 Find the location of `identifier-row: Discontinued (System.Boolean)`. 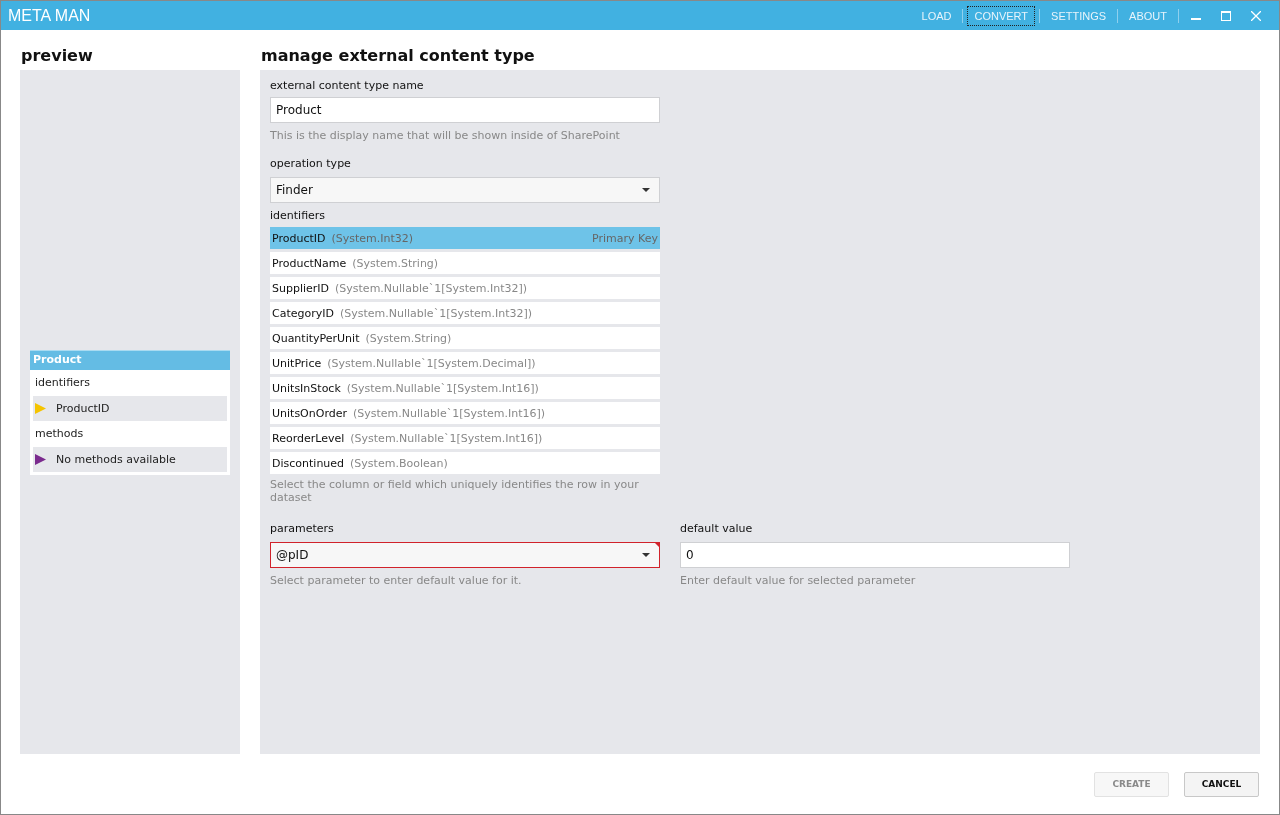

identifier-row: Discontinued (System.Boolean) is located at coordinates (465, 463).